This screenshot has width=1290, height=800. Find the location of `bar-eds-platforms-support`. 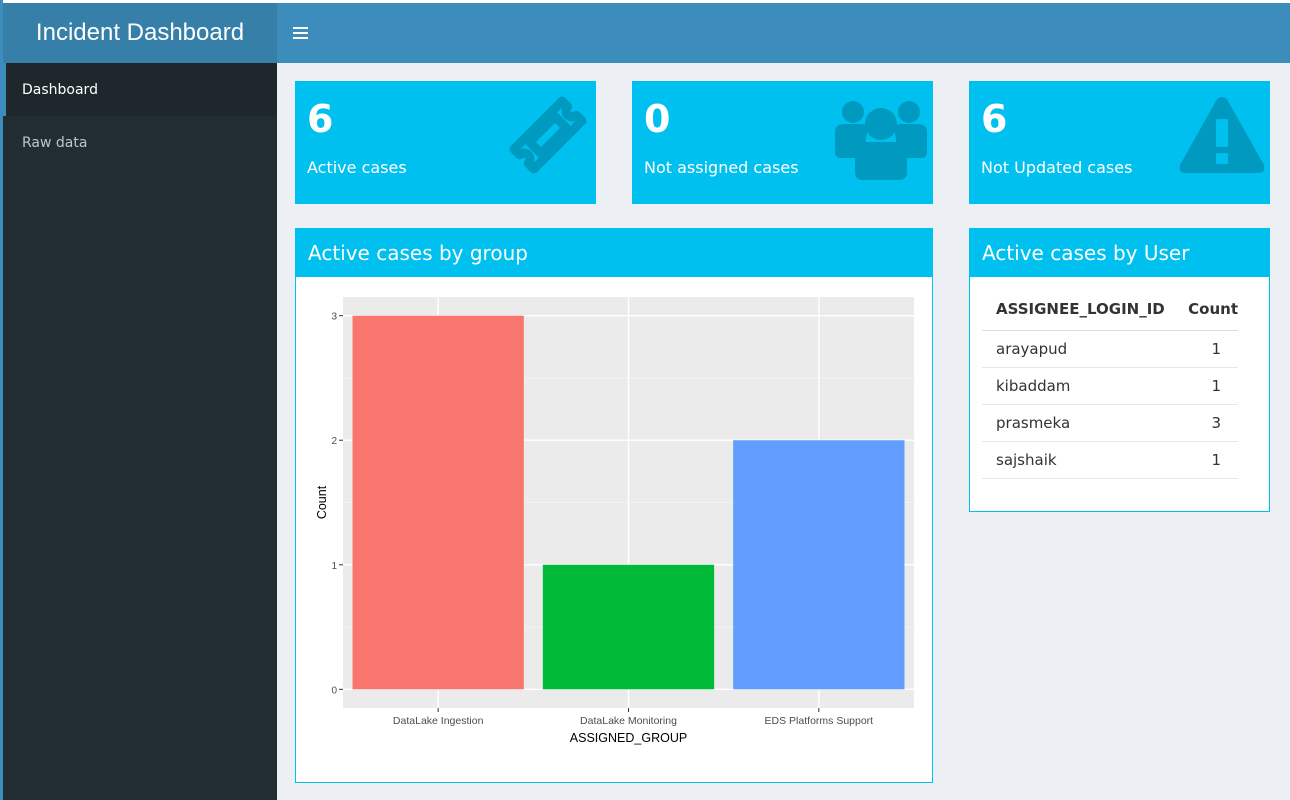

bar-eds-platforms-support is located at coordinates (819, 565).